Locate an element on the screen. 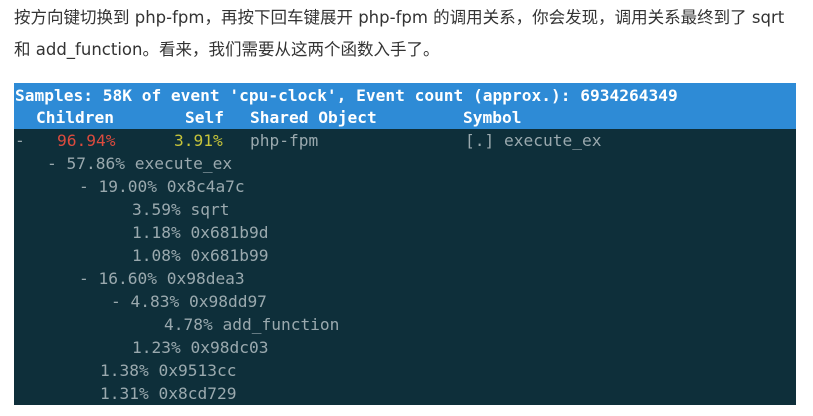 The height and width of the screenshot is (416, 813). tree-node: 1.08% 0x681b99 is located at coordinates (200, 255).